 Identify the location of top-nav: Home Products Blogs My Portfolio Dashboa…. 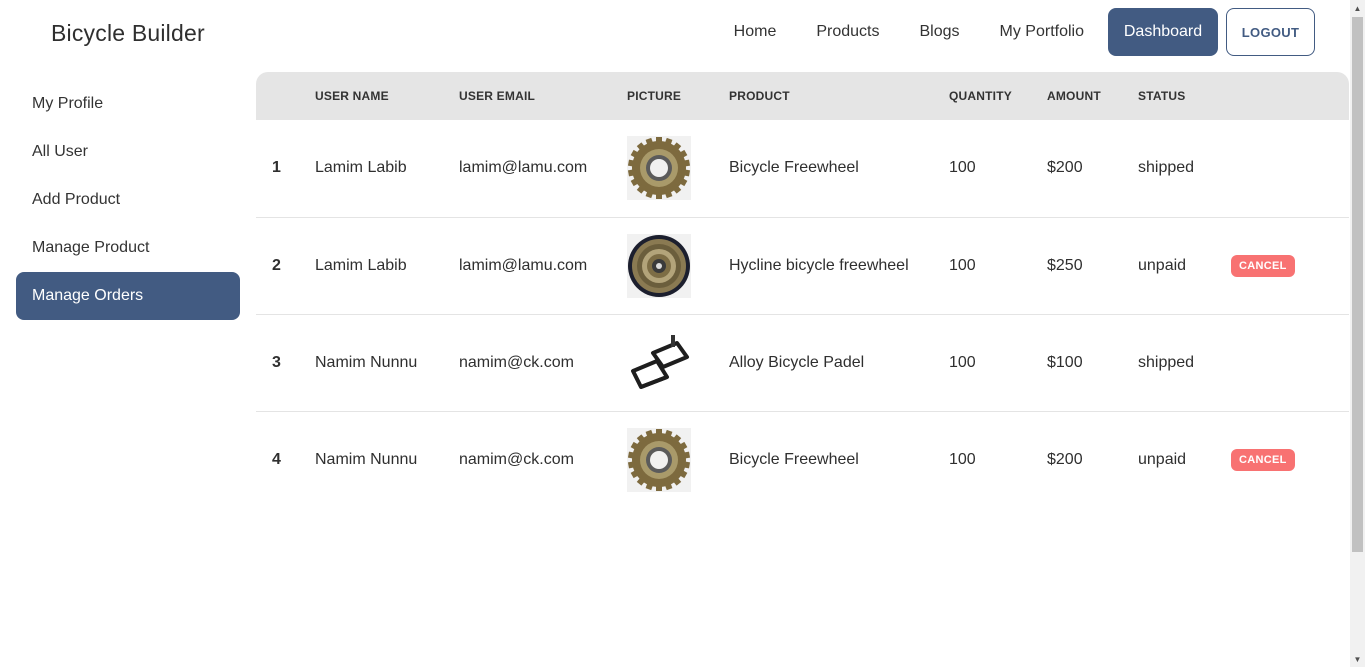
(1014, 32).